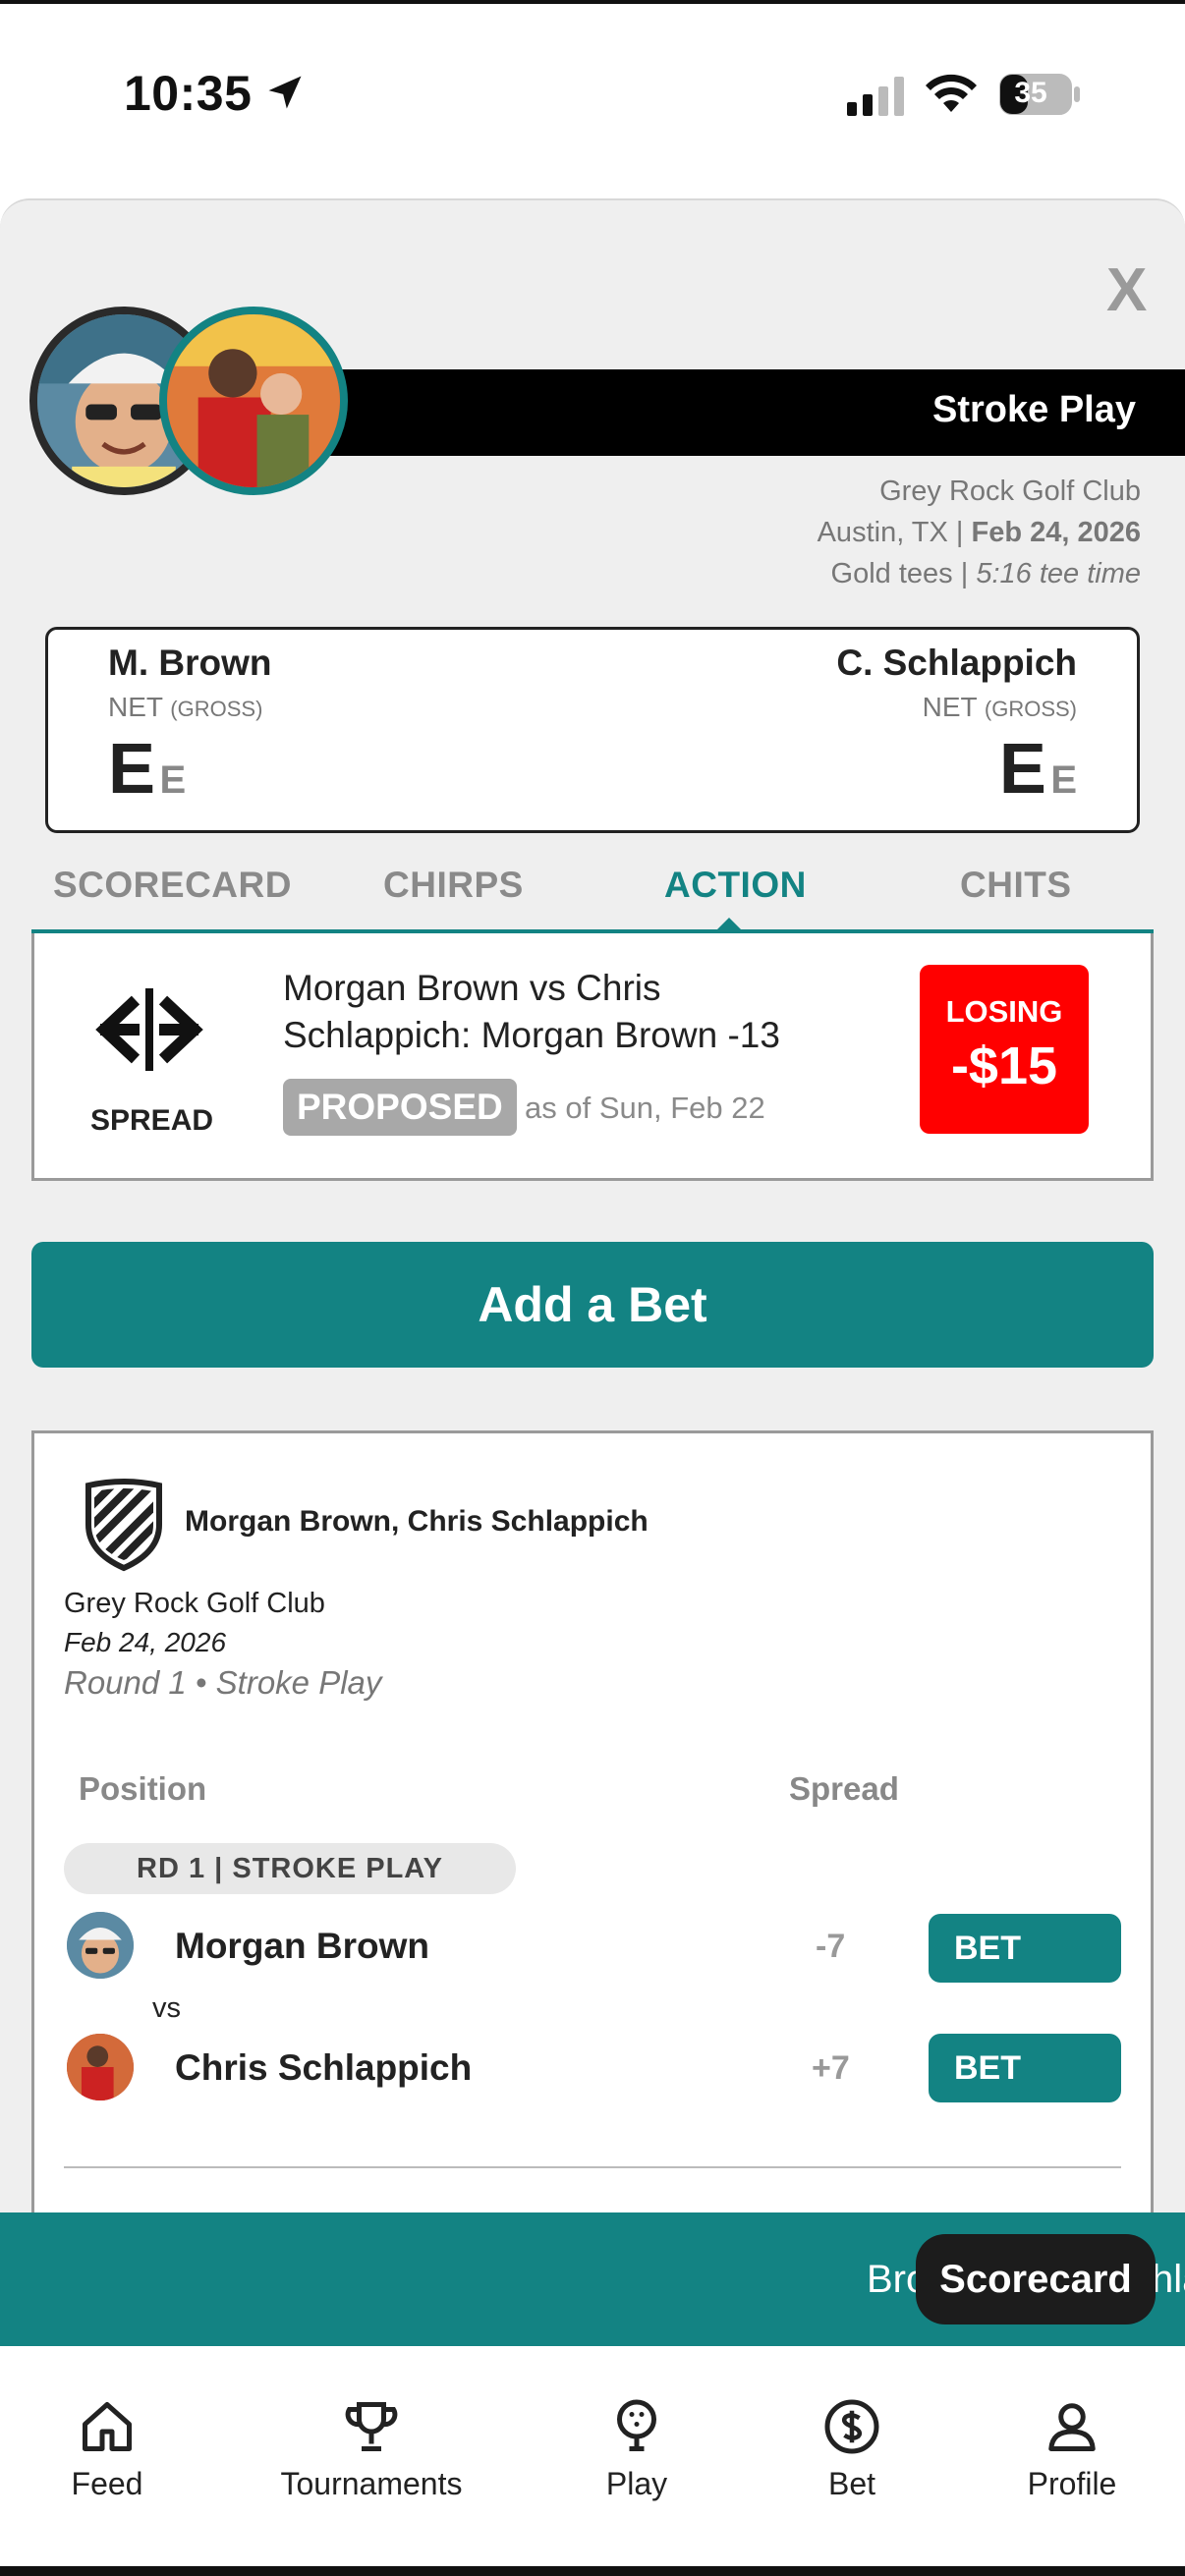  What do you see at coordinates (1036, 2279) in the screenshot?
I see `scorecard-floating-button: Scorecard` at bounding box center [1036, 2279].